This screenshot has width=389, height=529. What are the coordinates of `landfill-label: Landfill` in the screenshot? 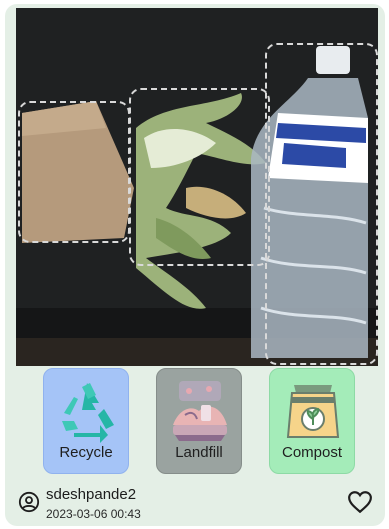 It's located at (199, 452).